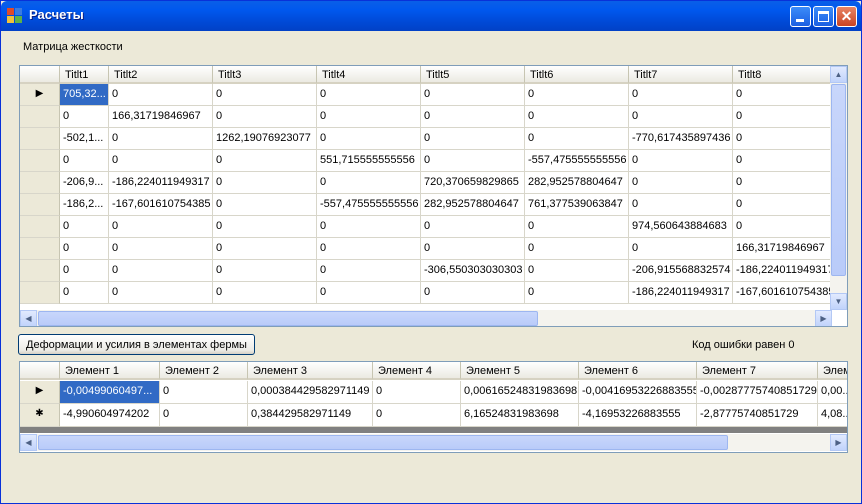 The height and width of the screenshot is (504, 862). What do you see at coordinates (310, 371) in the screenshot?
I see `column-header: Элемент 3` at bounding box center [310, 371].